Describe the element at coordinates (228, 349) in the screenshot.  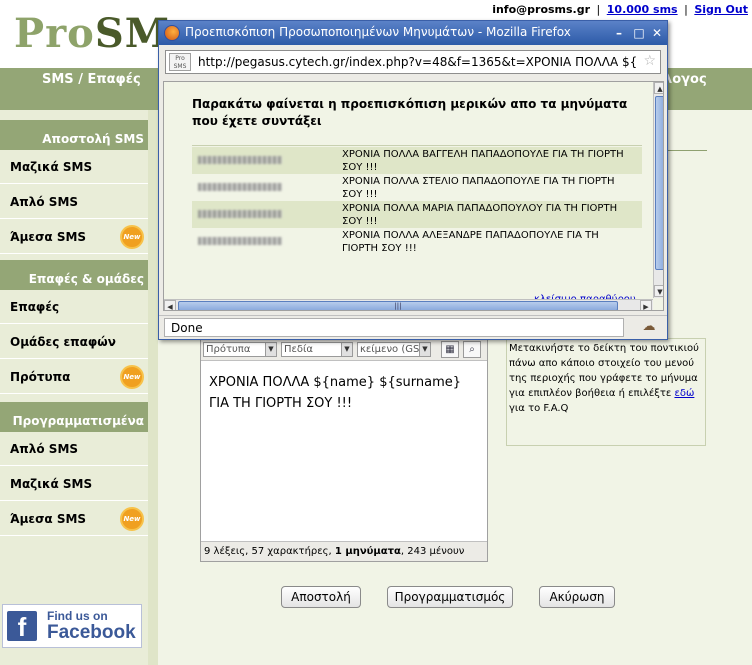
I see `templates-select-value: Πρότυπα` at that location.